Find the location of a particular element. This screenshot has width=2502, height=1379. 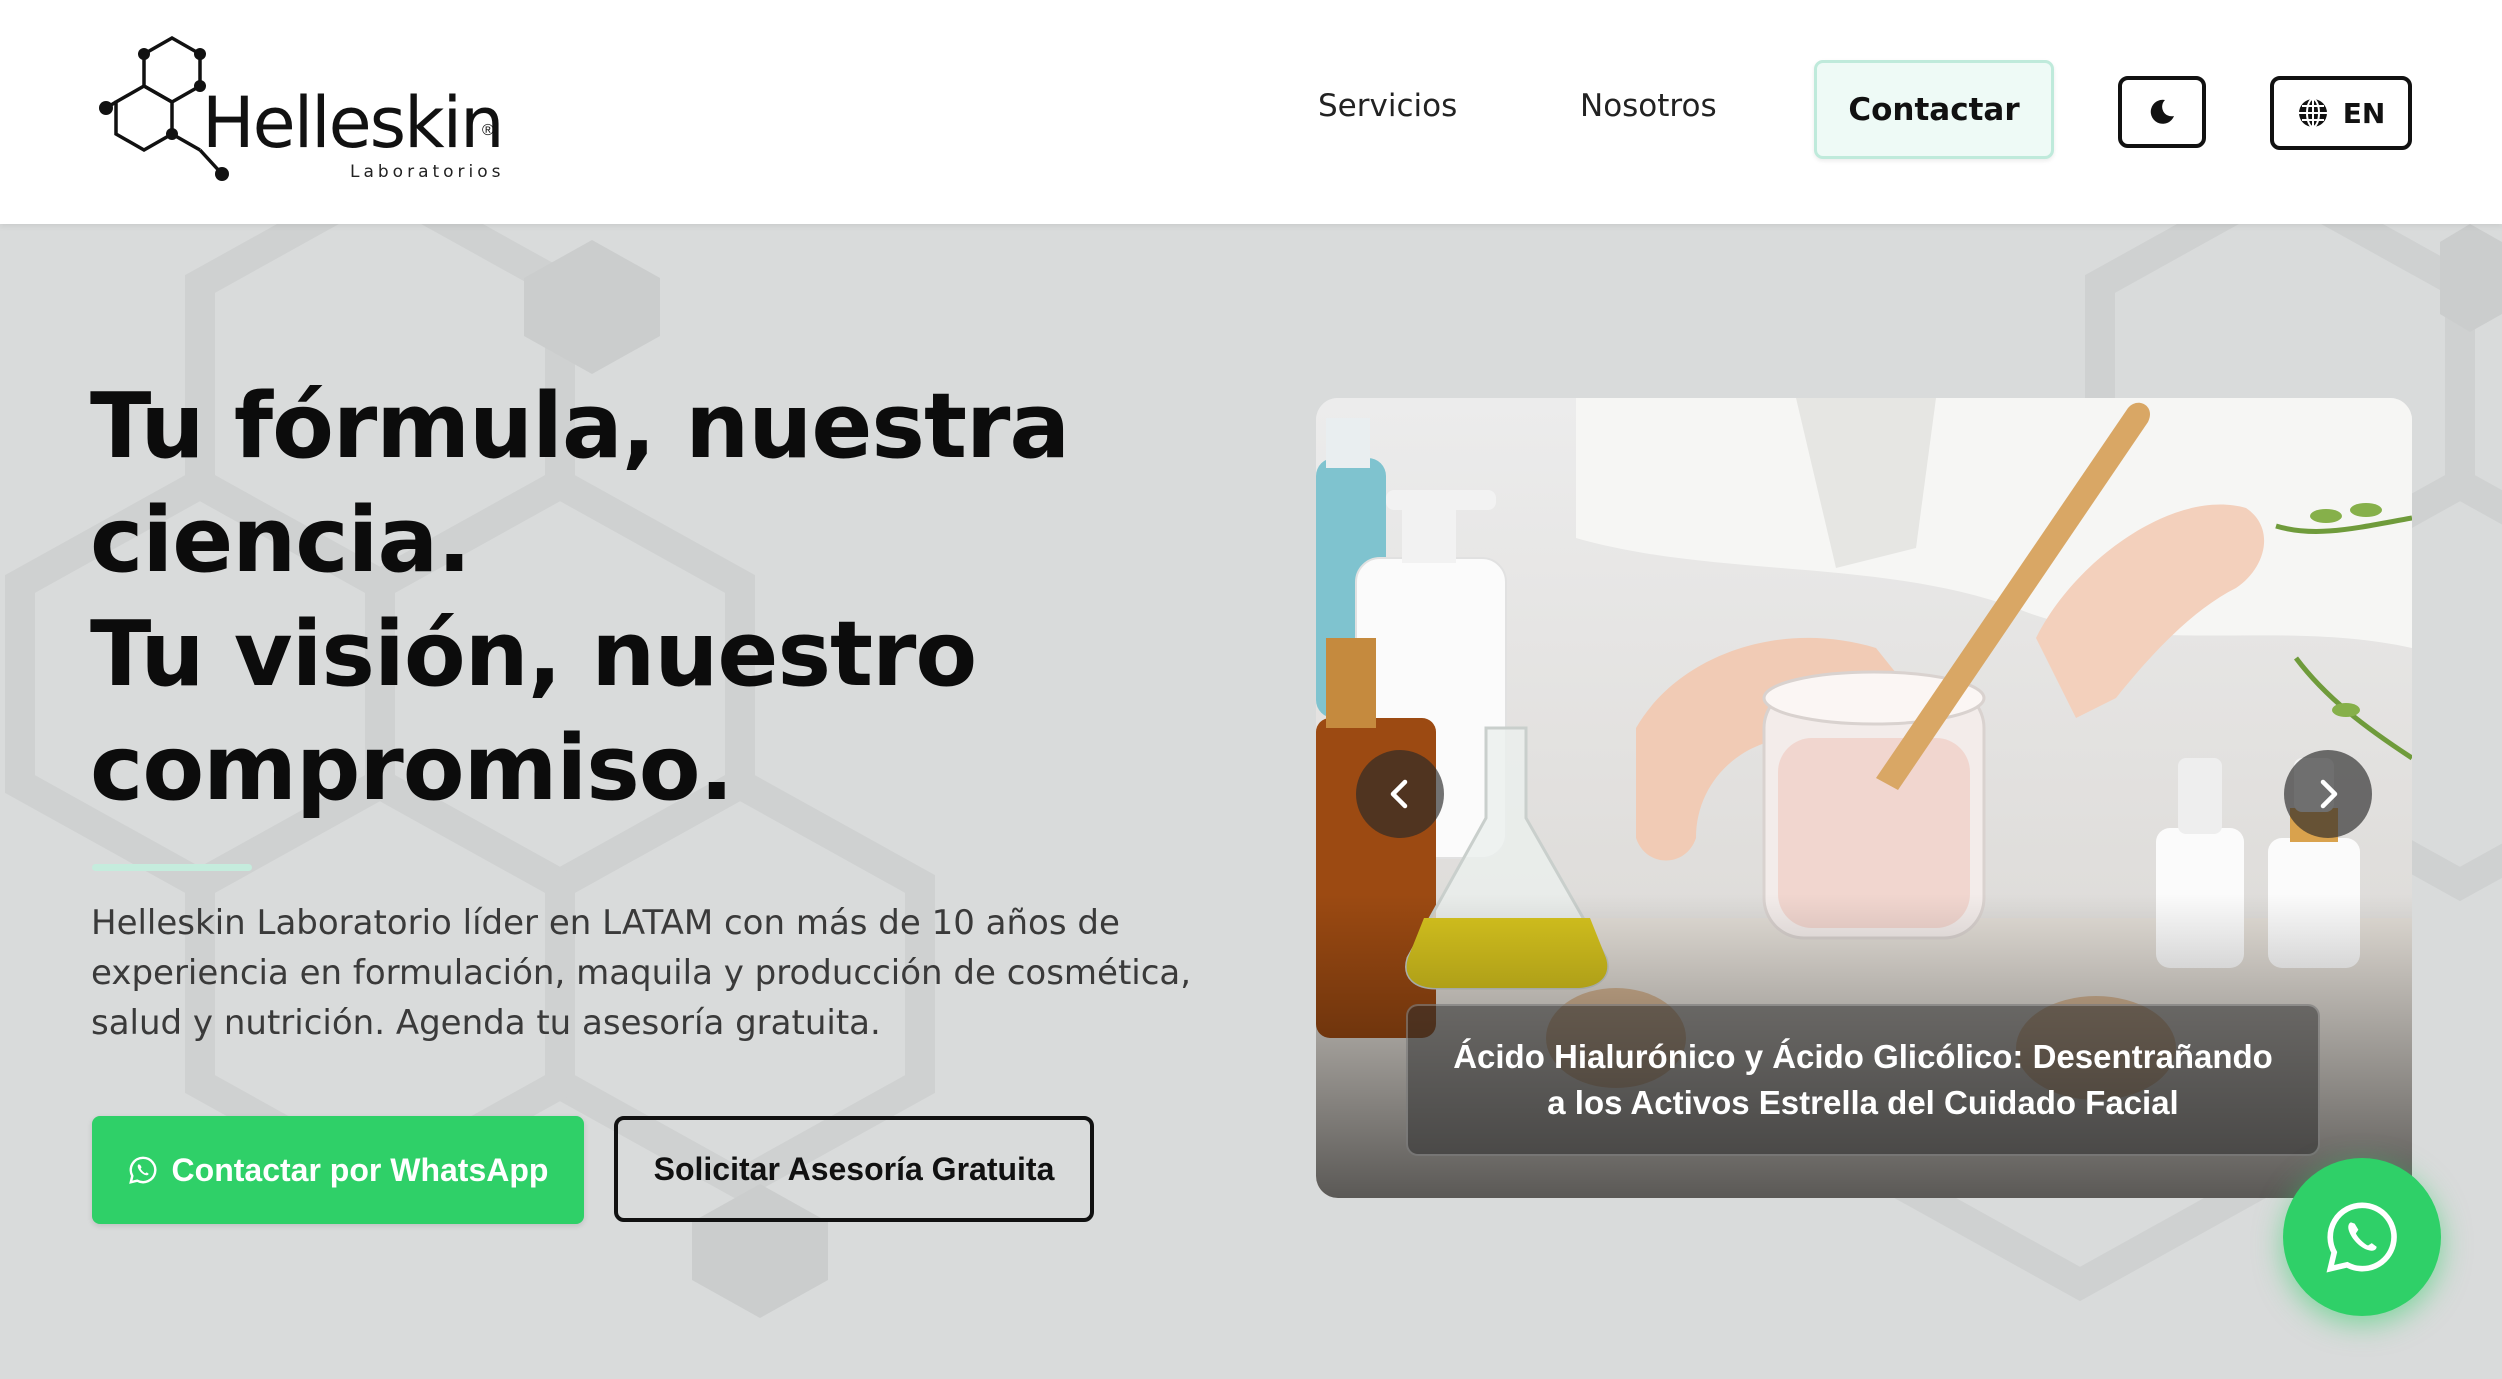

logo-subtitle: Laboratorios is located at coordinates (427, 172).